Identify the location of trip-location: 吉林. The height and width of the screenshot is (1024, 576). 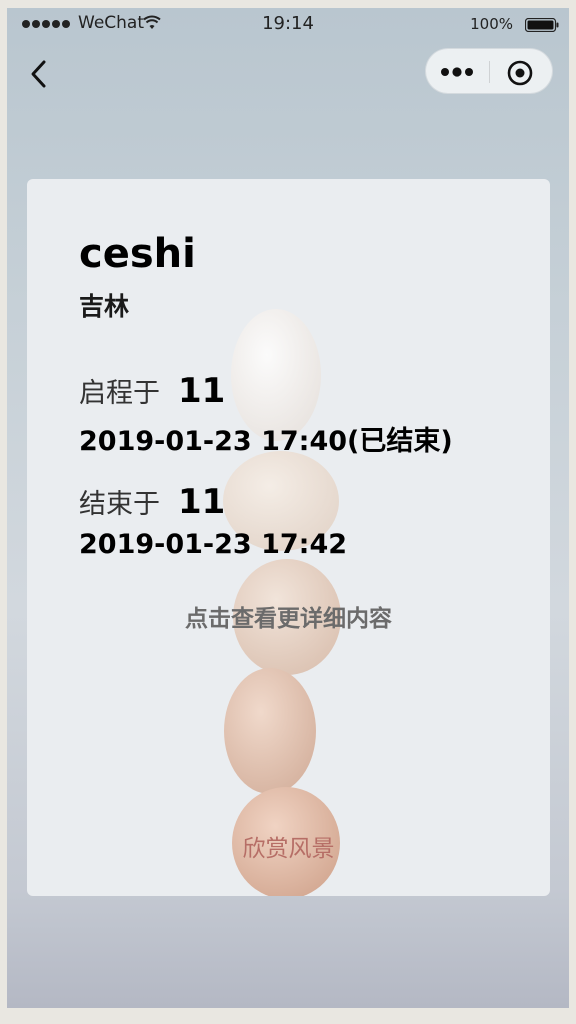
(104, 306).